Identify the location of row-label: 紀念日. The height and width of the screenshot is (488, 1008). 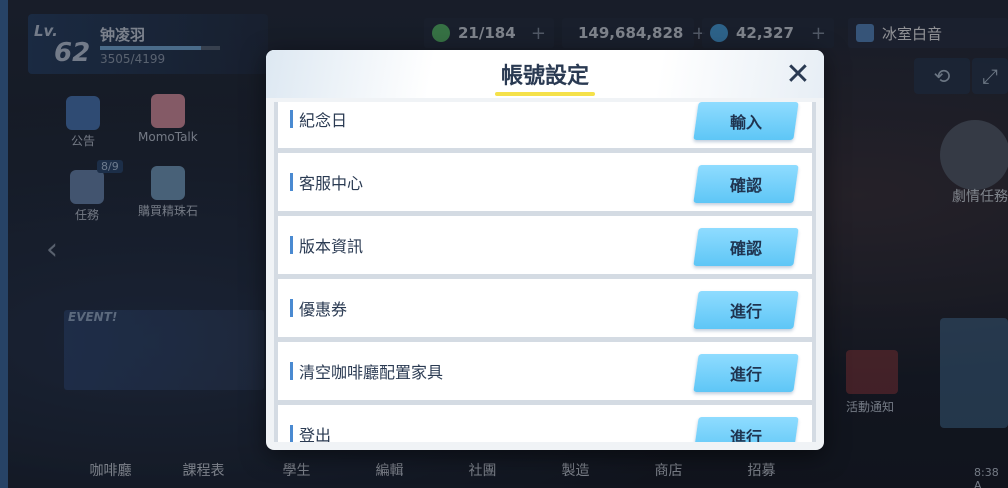
(323, 120).